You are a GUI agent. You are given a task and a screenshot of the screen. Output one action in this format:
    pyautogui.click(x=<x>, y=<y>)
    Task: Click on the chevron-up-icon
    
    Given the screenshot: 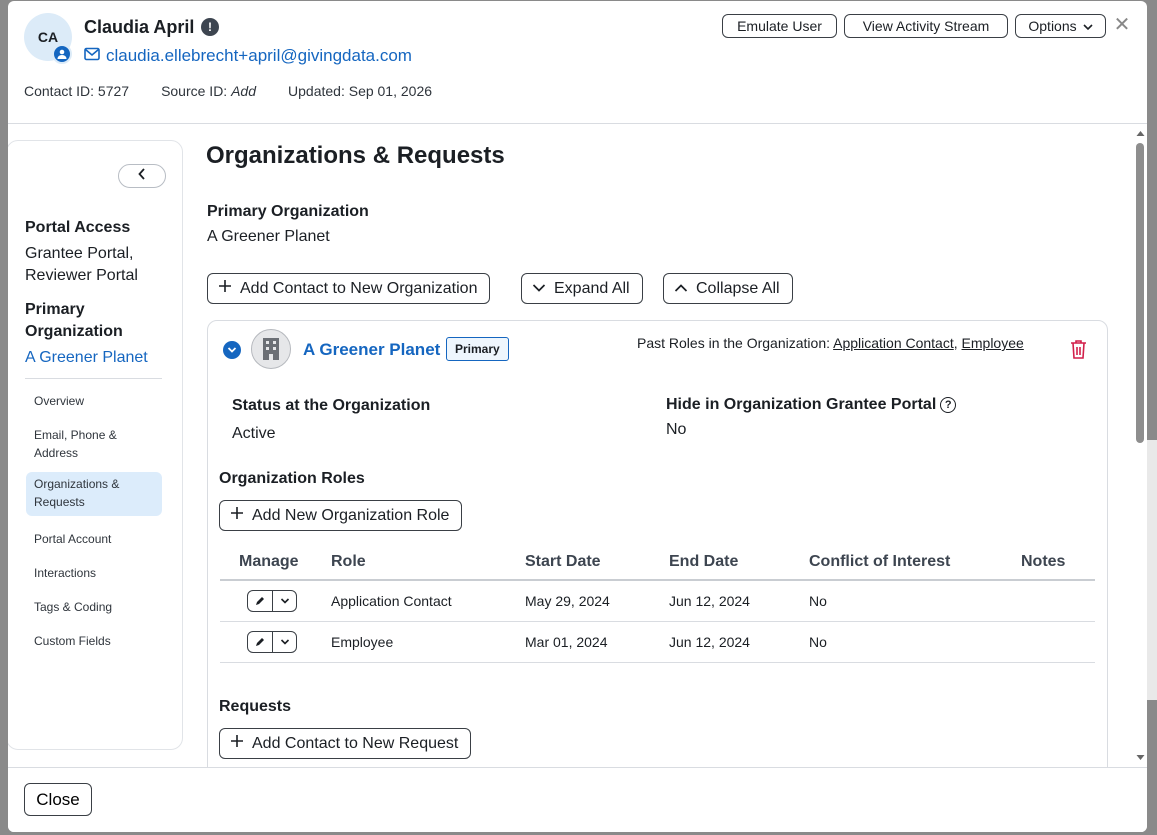 What is the action you would take?
    pyautogui.click(x=681, y=289)
    